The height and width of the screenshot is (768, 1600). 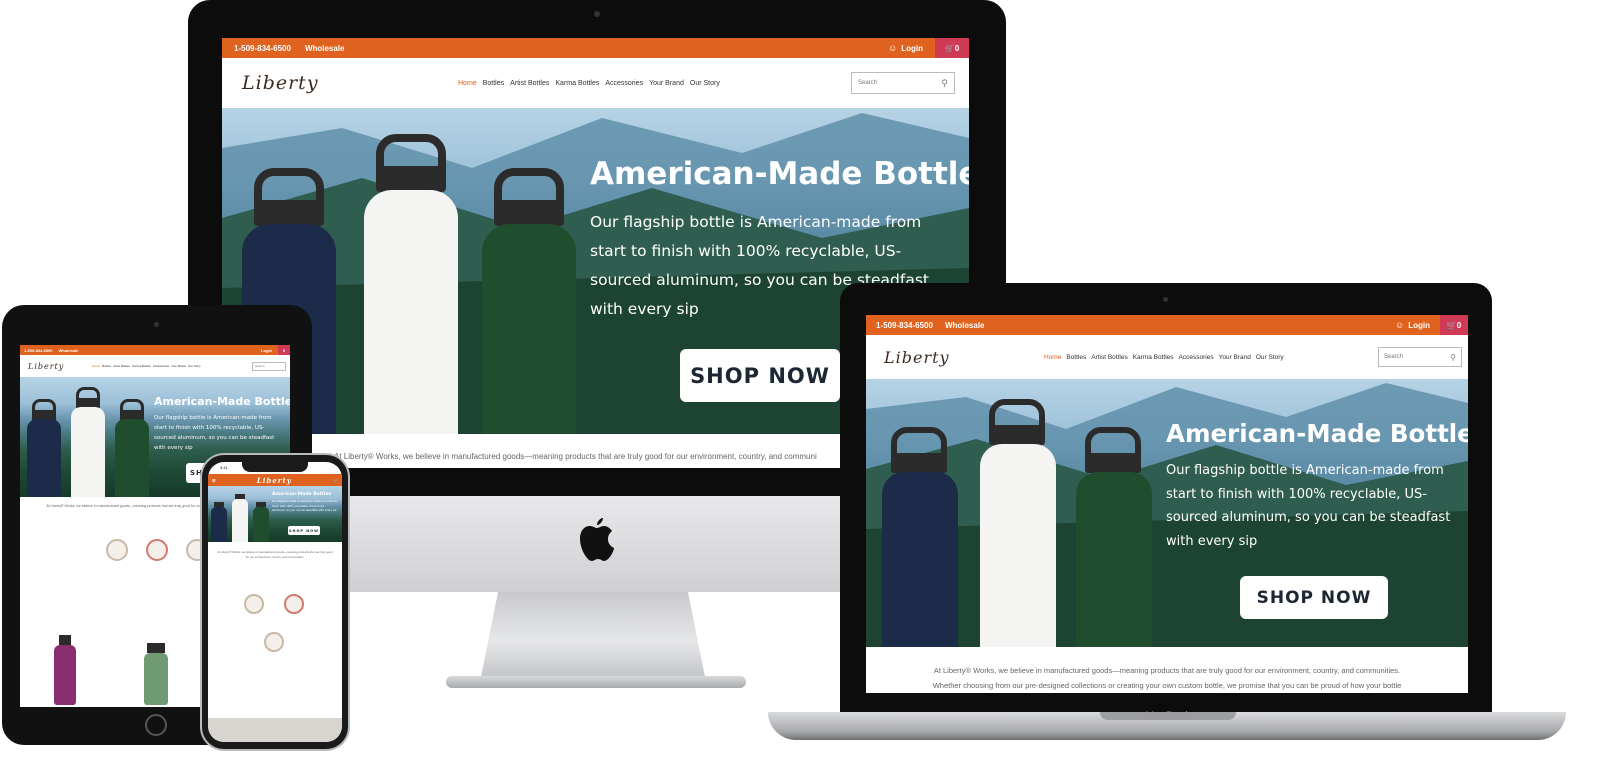 I want to click on mobile-header: ☰ Liberty 🛒, so click(x=275, y=480).